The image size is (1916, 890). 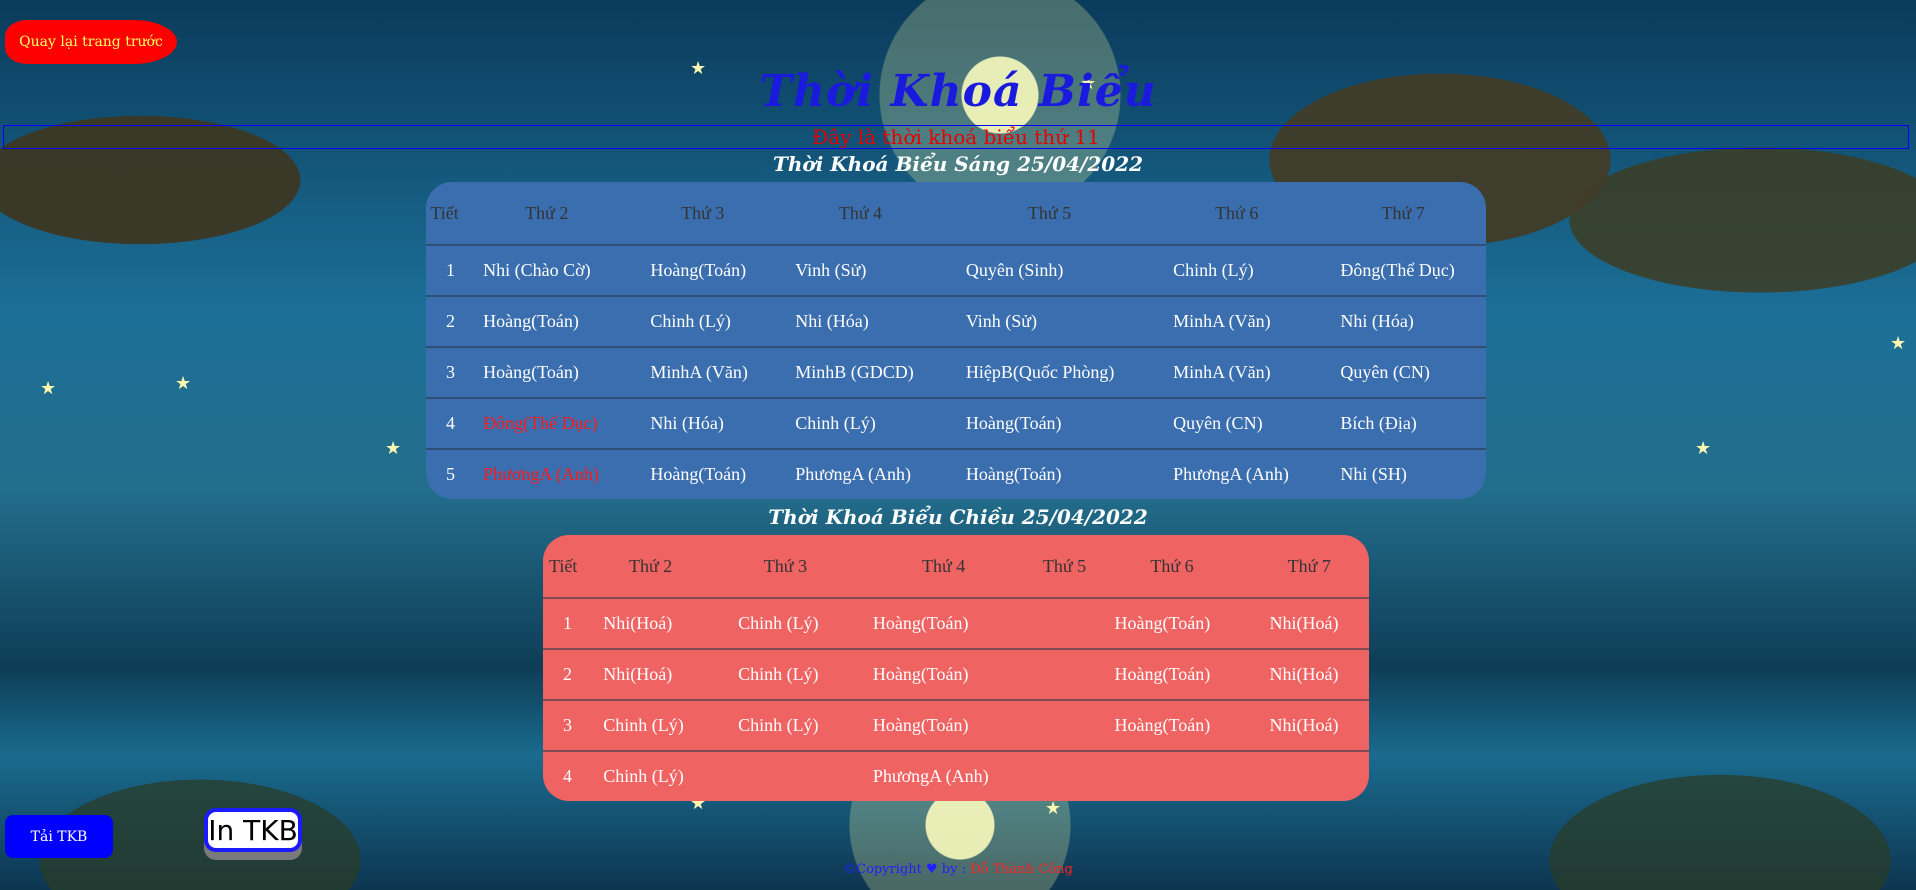 What do you see at coordinates (1021, 869) in the screenshot?
I see `author-name: Đỗ Thành Công` at bounding box center [1021, 869].